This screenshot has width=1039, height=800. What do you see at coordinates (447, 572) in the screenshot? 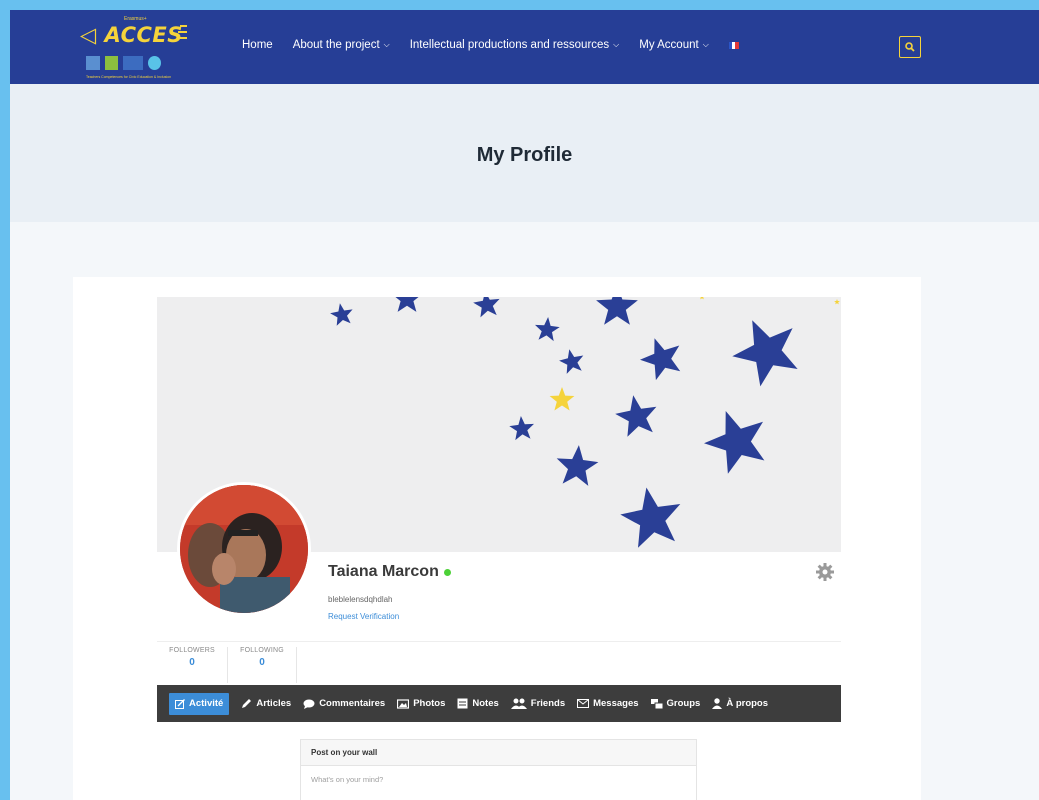
I see `online-status-icon` at bounding box center [447, 572].